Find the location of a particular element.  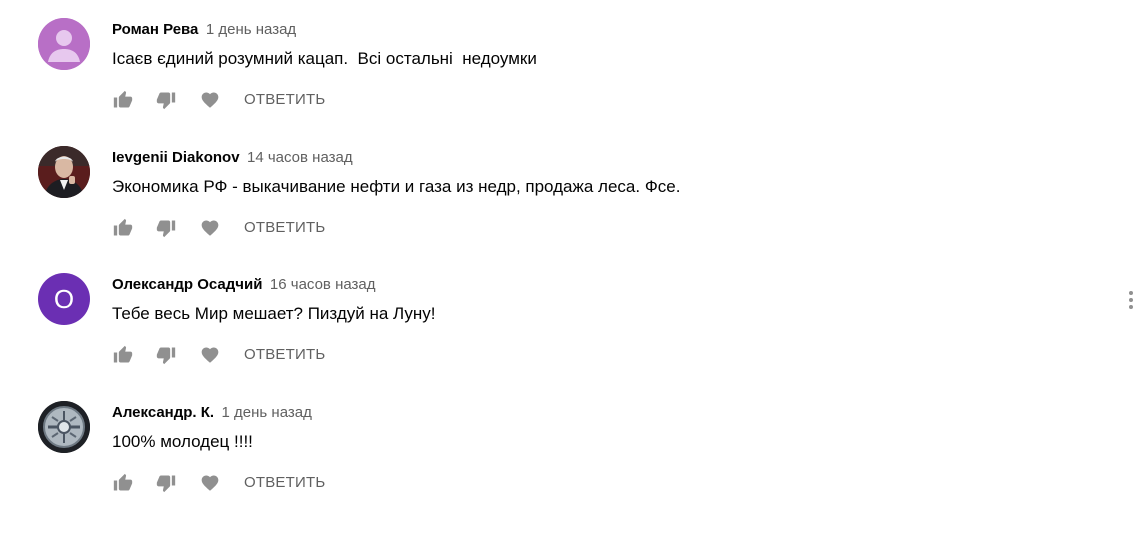

comment-header: Ievgenii Diakonov 14 часов назад is located at coordinates (232, 158).